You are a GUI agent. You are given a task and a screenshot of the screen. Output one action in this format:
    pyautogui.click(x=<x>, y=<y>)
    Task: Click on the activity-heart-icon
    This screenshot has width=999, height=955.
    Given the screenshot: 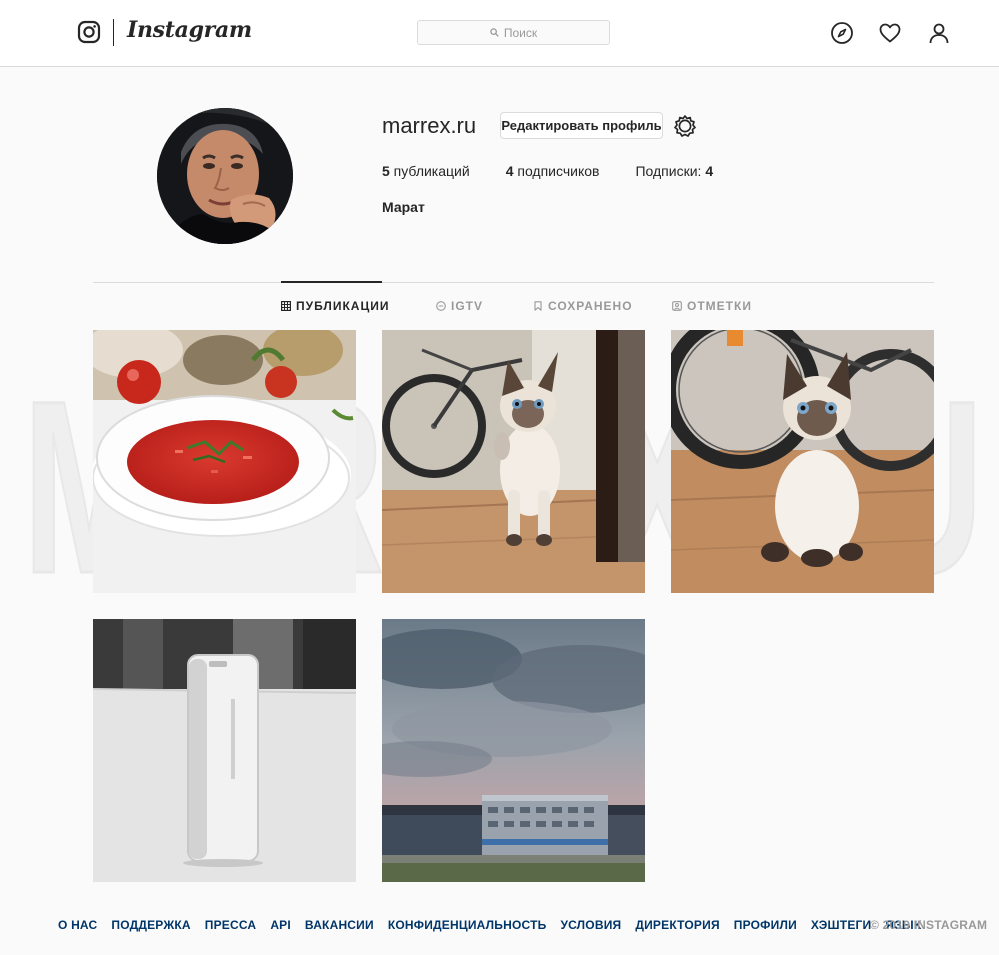 What is the action you would take?
    pyautogui.click(x=890, y=33)
    